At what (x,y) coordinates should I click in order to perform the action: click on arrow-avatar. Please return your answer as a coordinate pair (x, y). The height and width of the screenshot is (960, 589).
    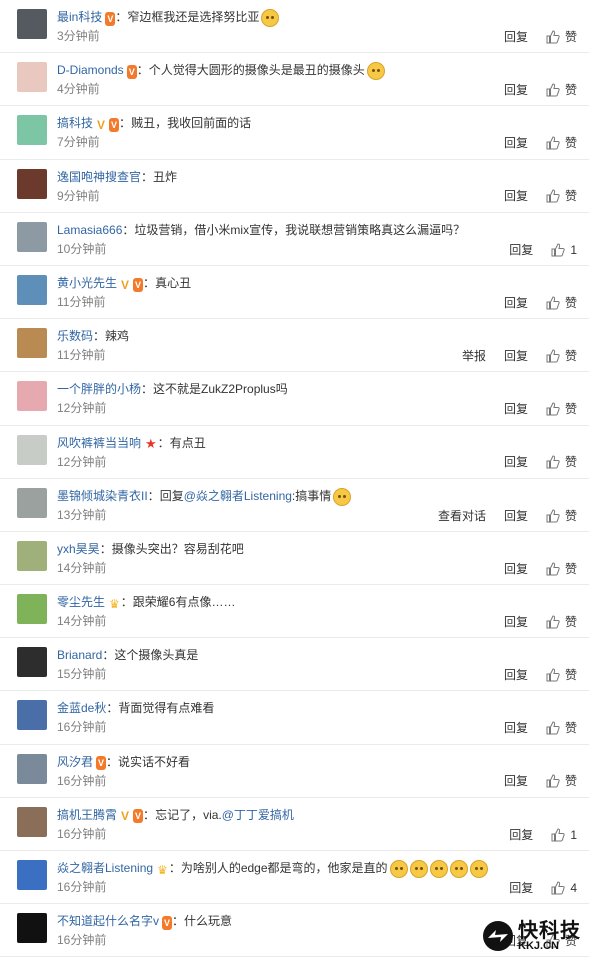
    Looking at the image, I should click on (32, 928).